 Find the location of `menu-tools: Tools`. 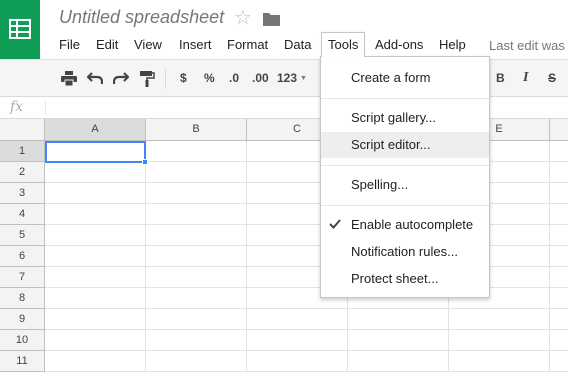

menu-tools: Tools is located at coordinates (343, 44).